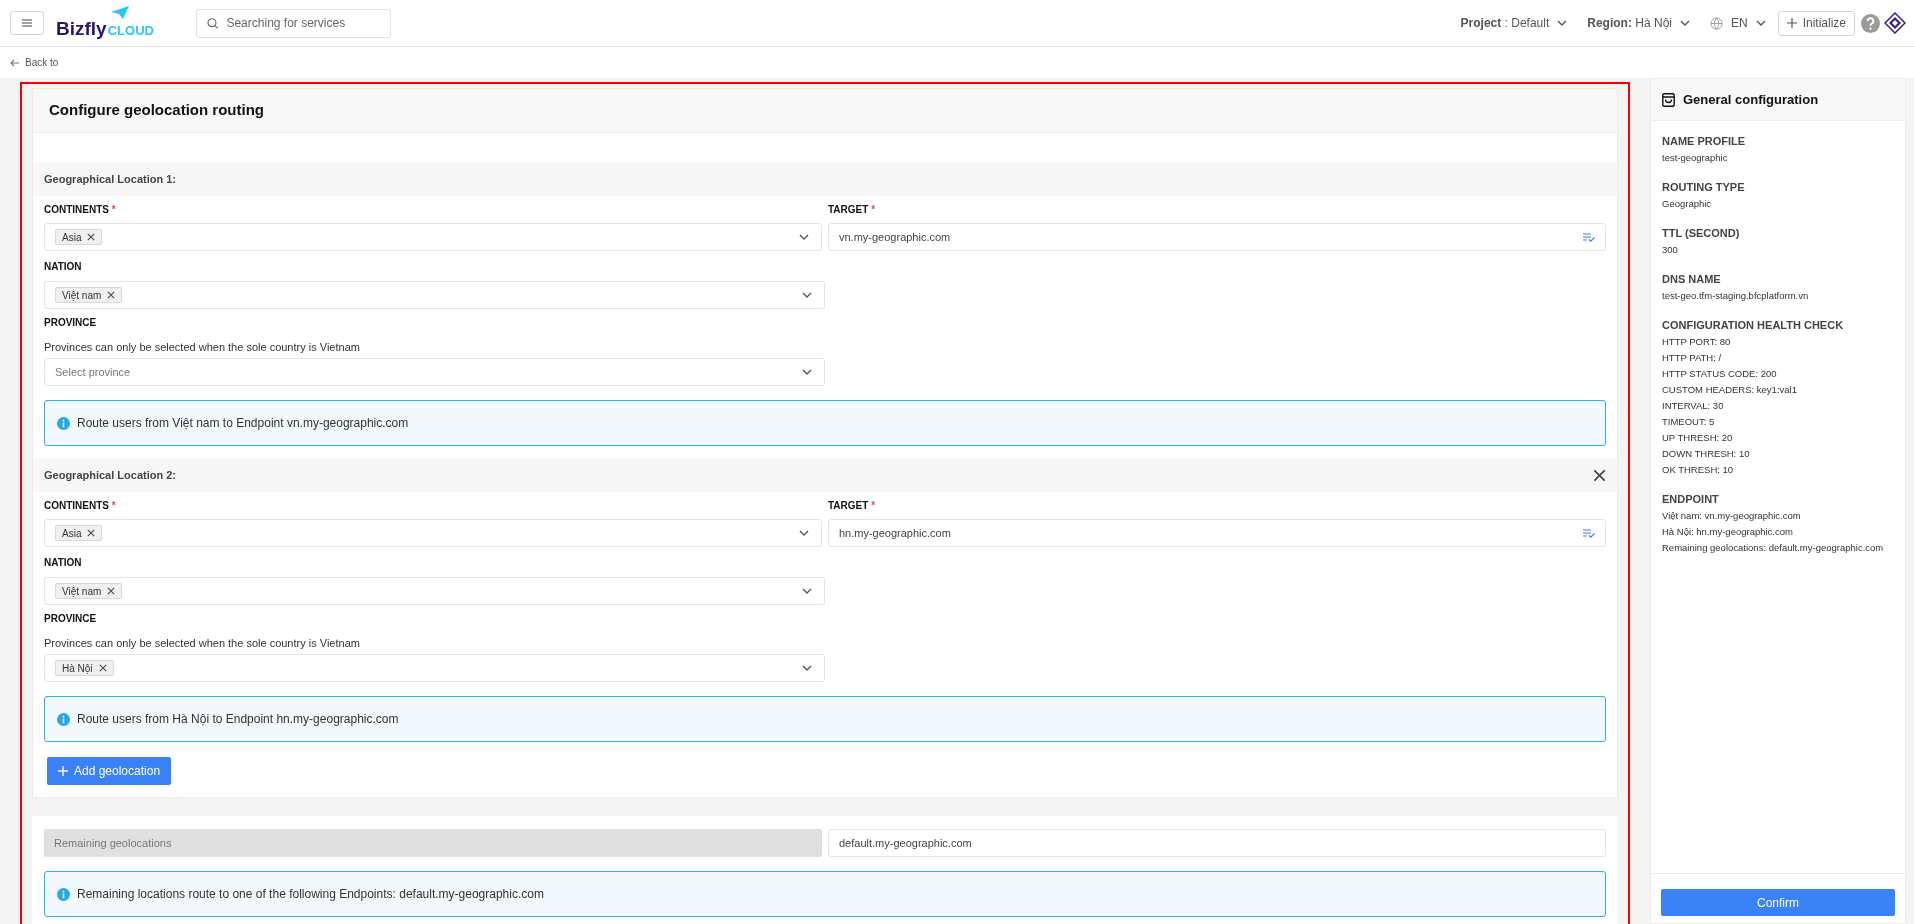  I want to click on search-icon, so click(212, 23).